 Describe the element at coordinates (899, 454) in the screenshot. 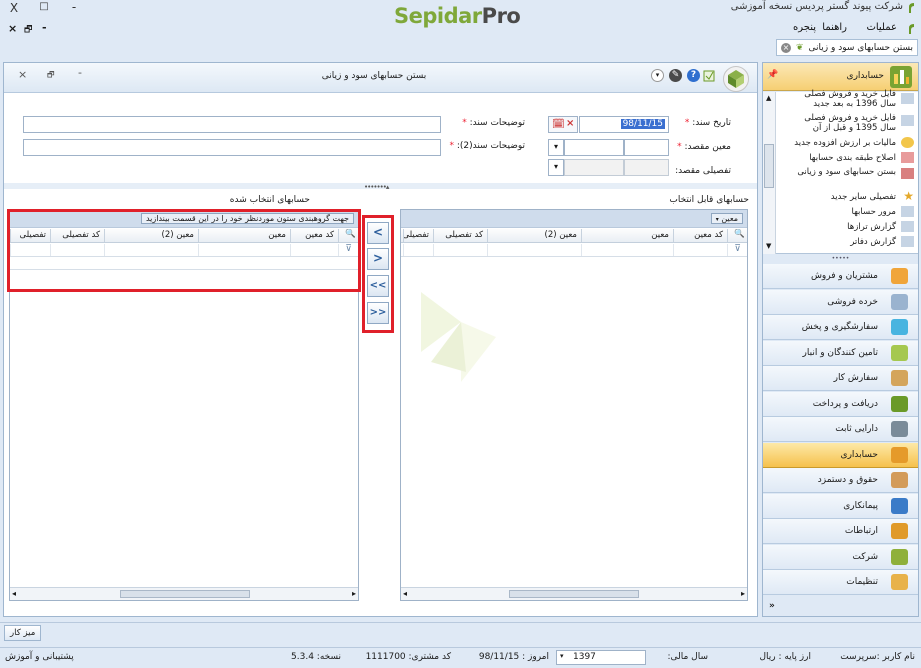

I see `accounting-icon` at that location.